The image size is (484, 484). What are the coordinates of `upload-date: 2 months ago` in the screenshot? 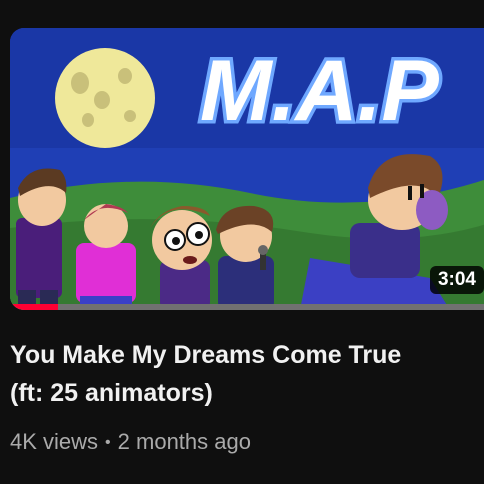 It's located at (184, 441).